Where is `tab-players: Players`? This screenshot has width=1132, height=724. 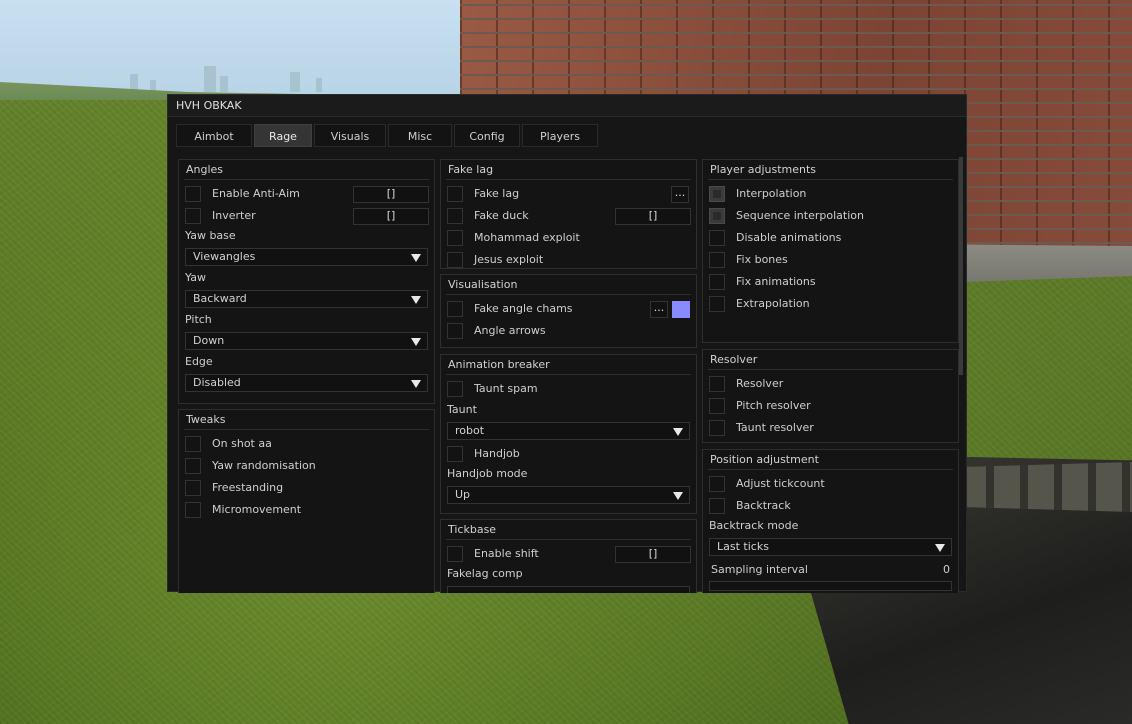 tab-players: Players is located at coordinates (560, 135).